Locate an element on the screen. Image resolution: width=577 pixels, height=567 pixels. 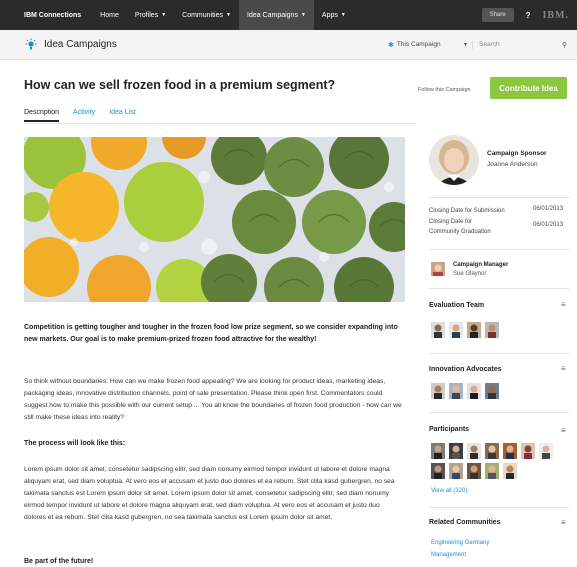
tab-description: Description is located at coordinates (42, 115).